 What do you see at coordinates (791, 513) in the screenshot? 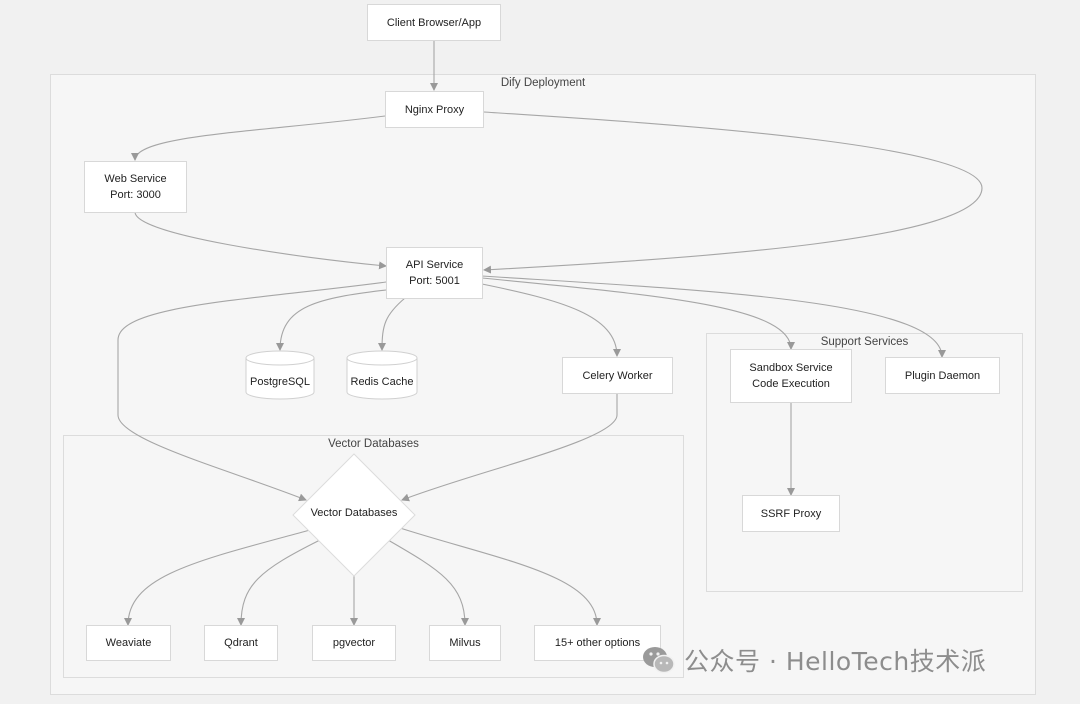
I see `ssrf-proxy-node: SSRF Proxy` at bounding box center [791, 513].